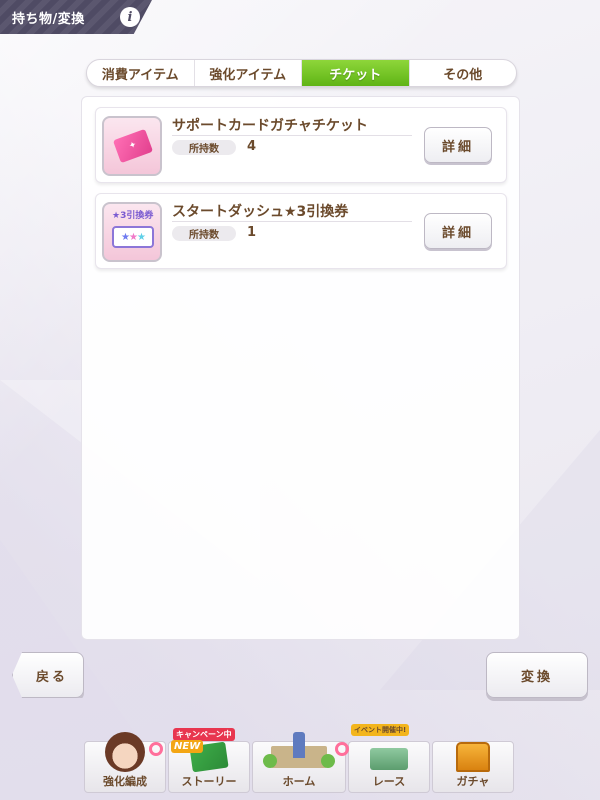  I want to click on support-gacha-ticket-icon: ✦, so click(132, 146).